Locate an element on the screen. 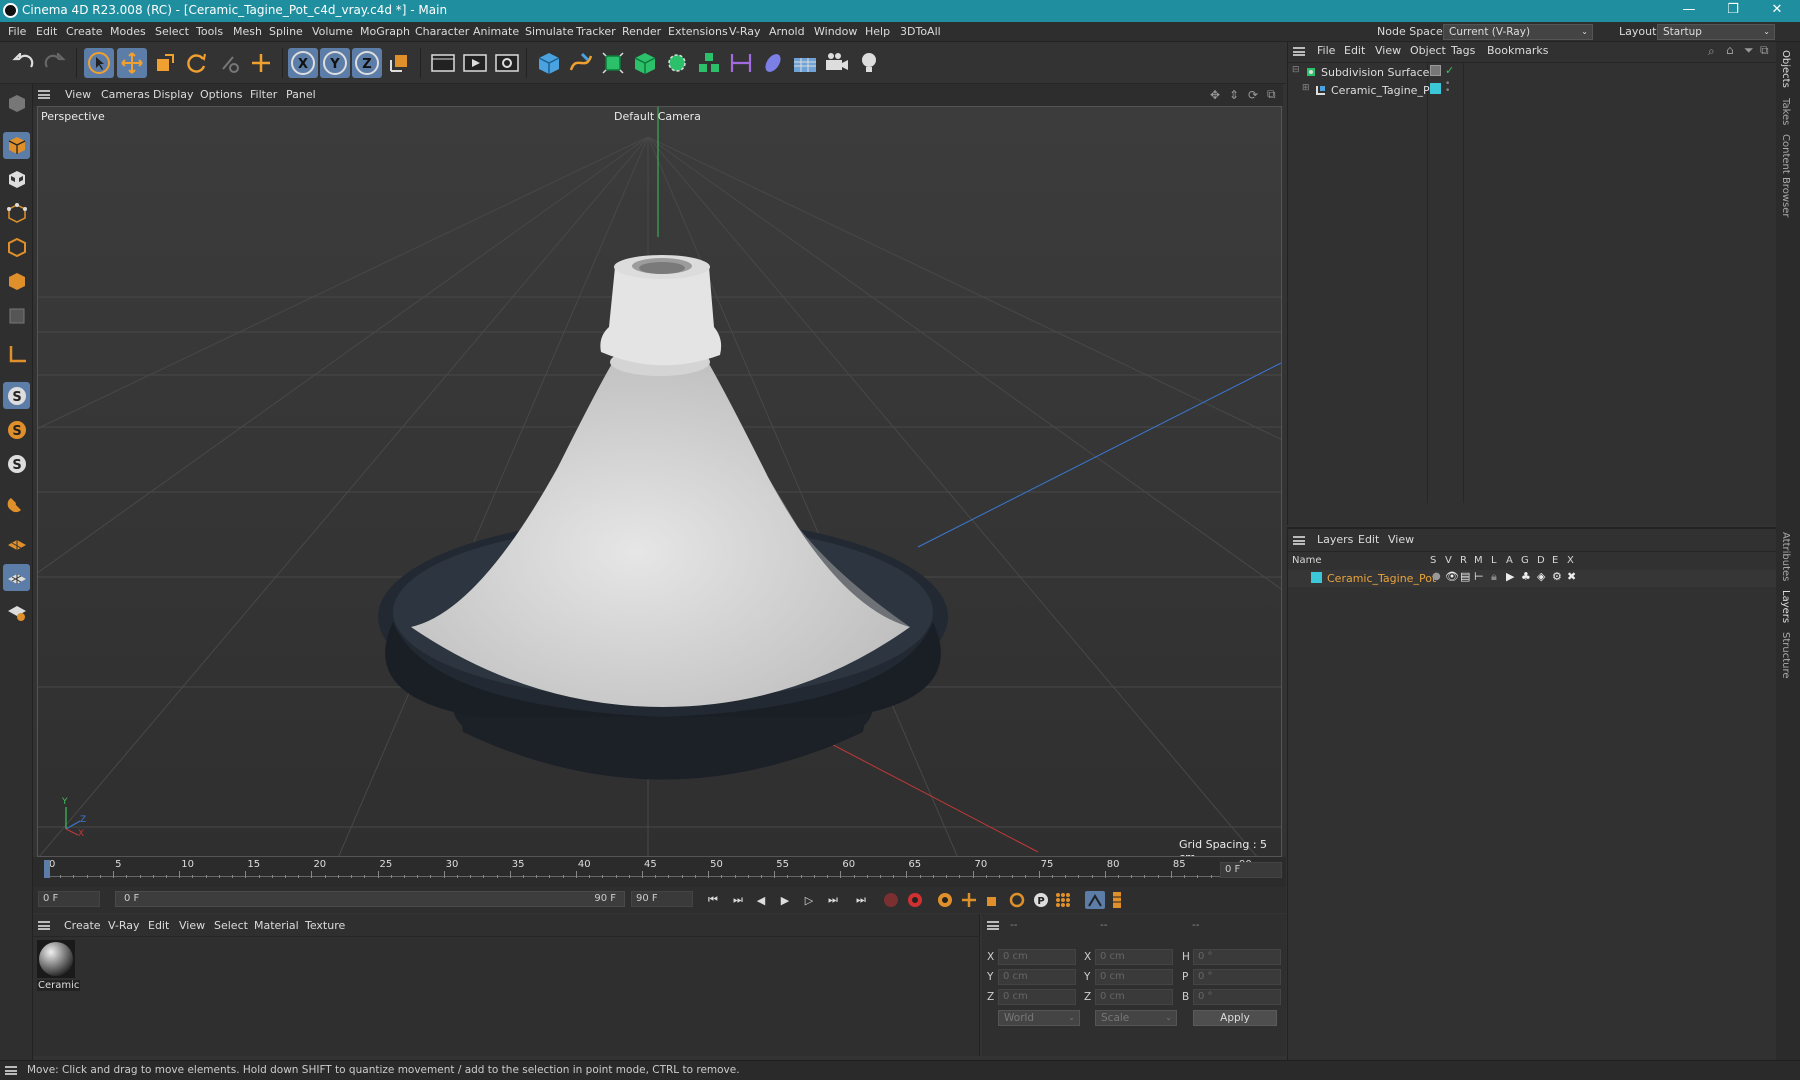 The height and width of the screenshot is (1080, 1800). edge-mode-icon is located at coordinates (16, 247).